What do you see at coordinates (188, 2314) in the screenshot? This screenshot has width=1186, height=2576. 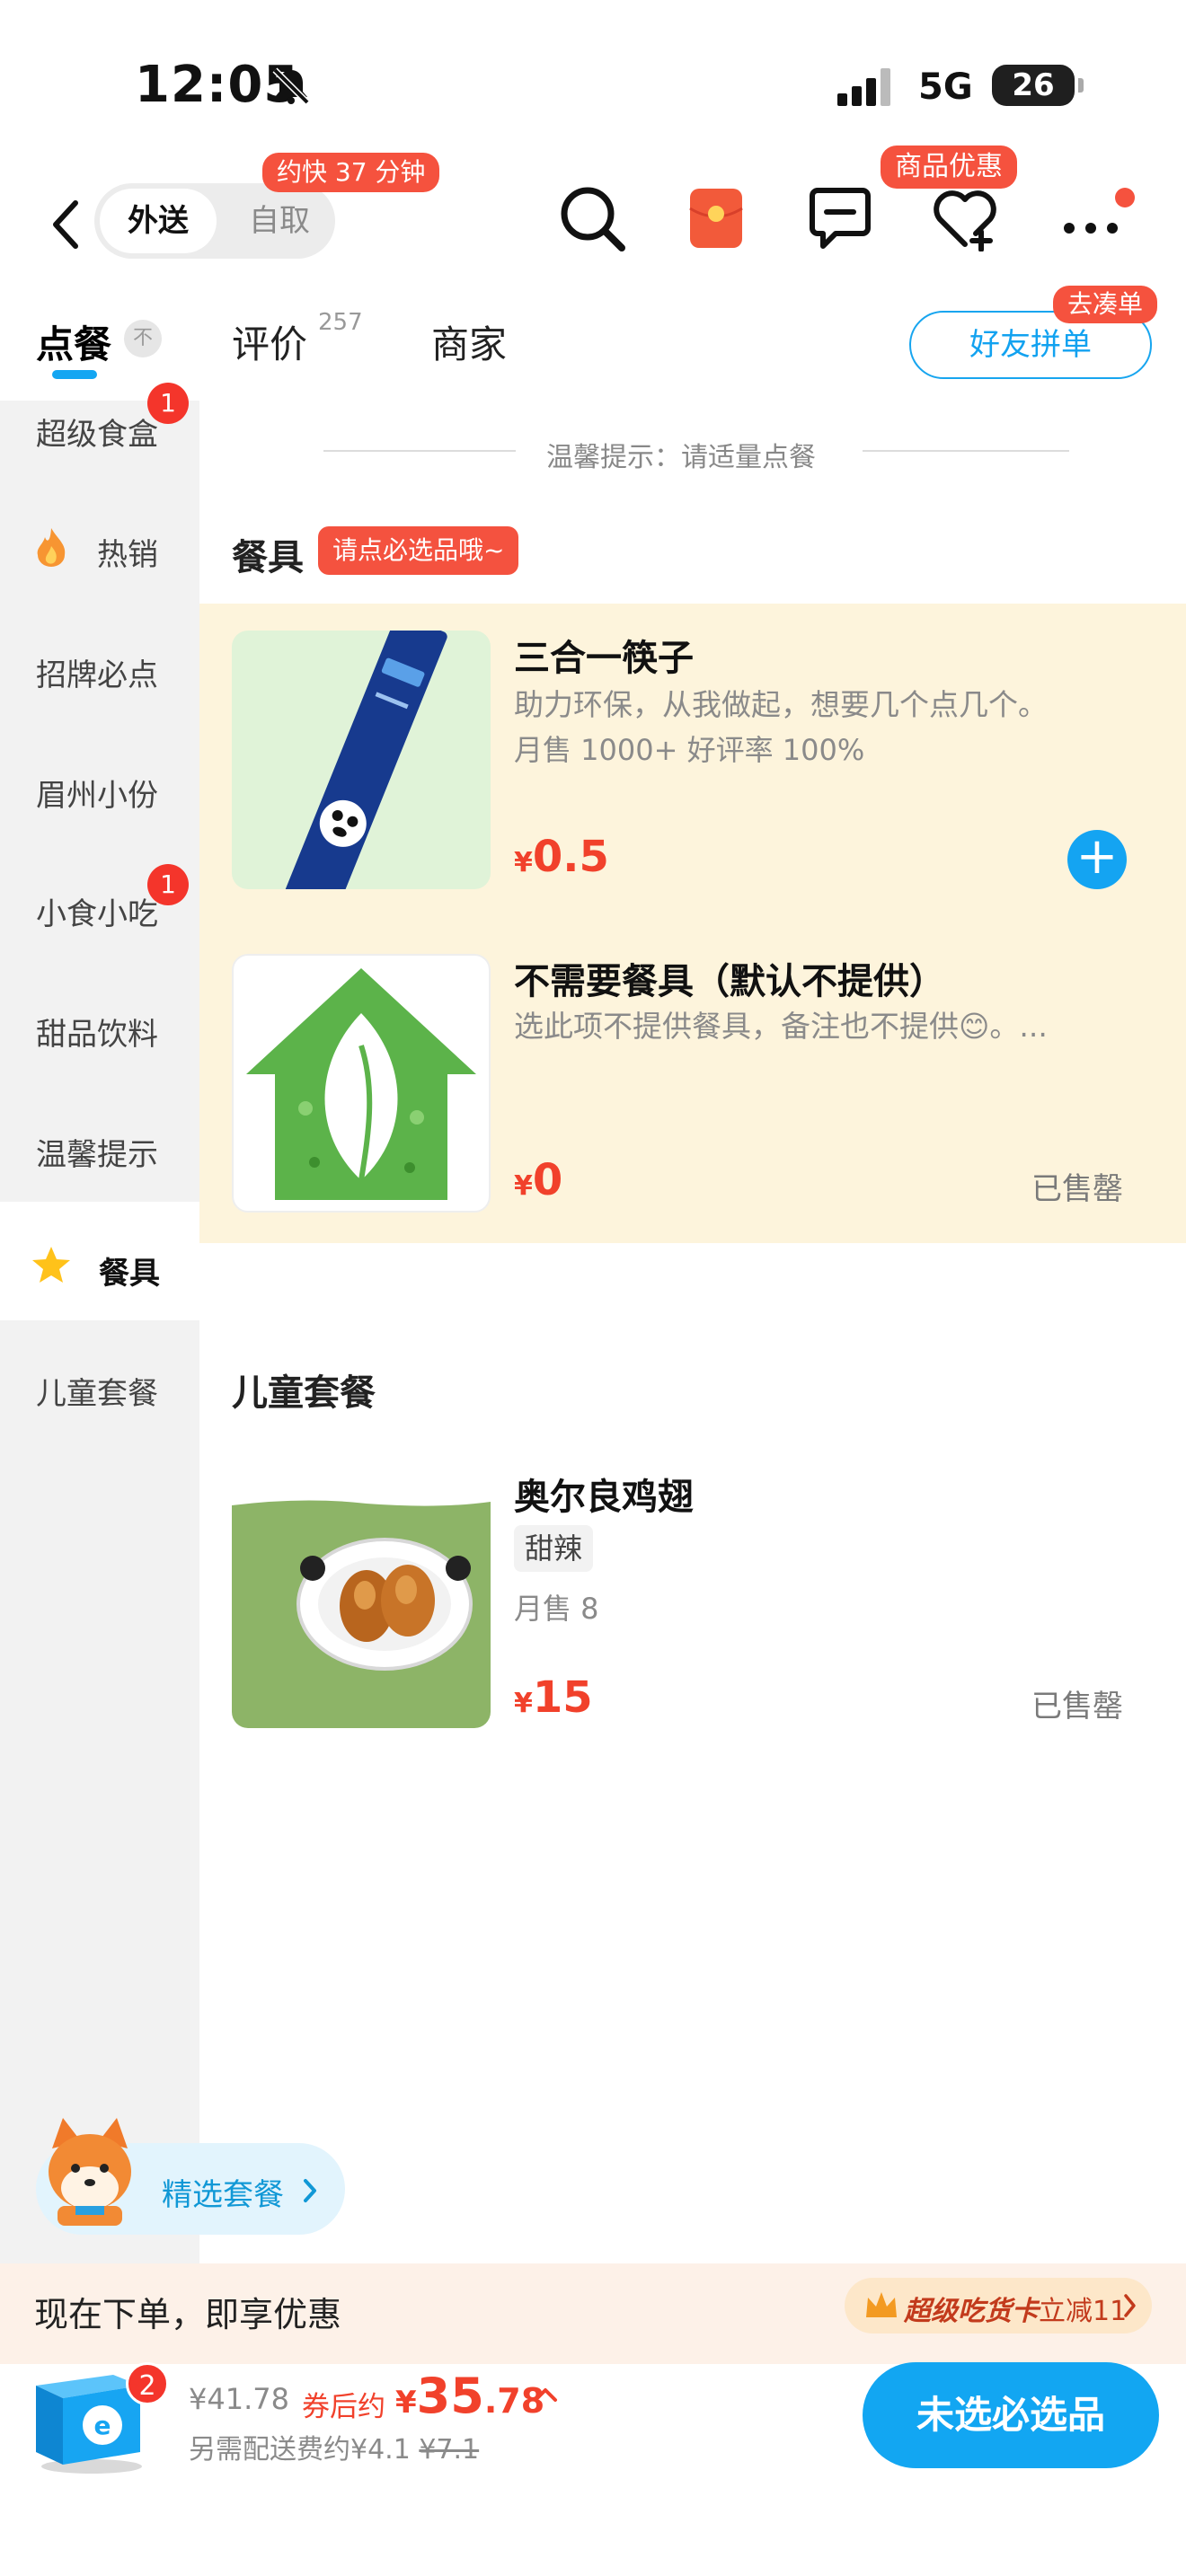 I see `promo-text: 现在下单，即享优惠` at bounding box center [188, 2314].